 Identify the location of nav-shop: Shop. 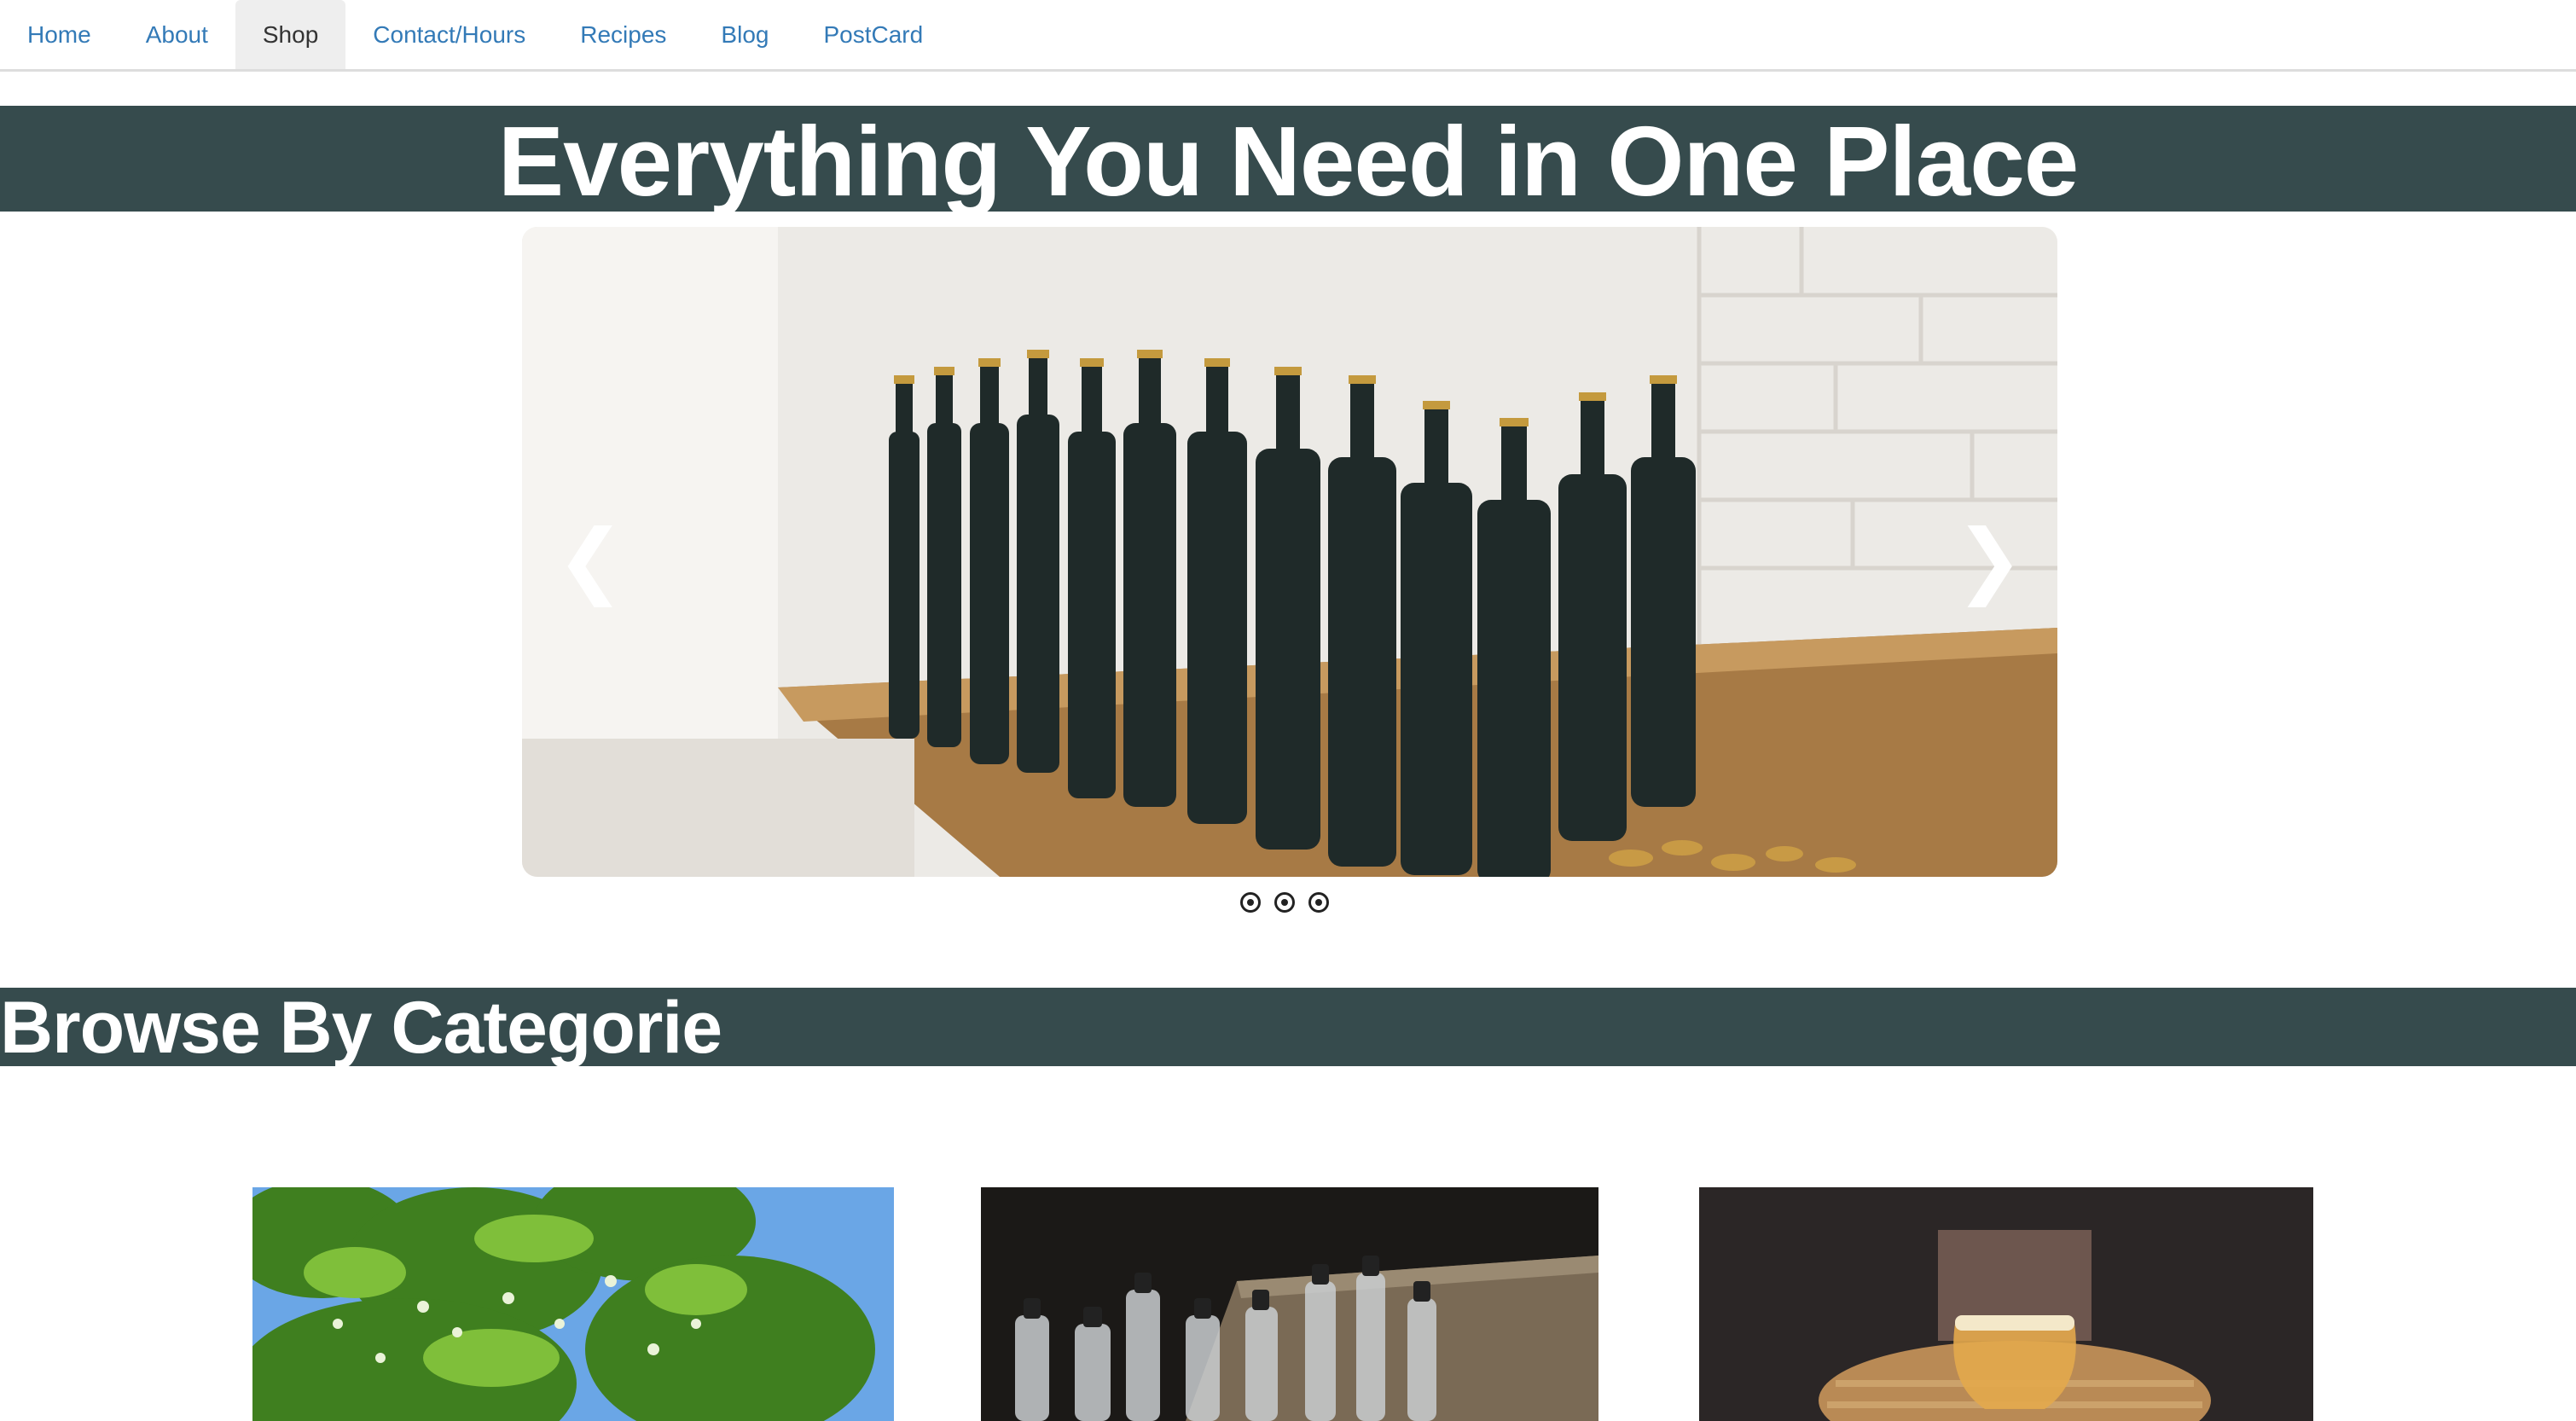
(290, 34).